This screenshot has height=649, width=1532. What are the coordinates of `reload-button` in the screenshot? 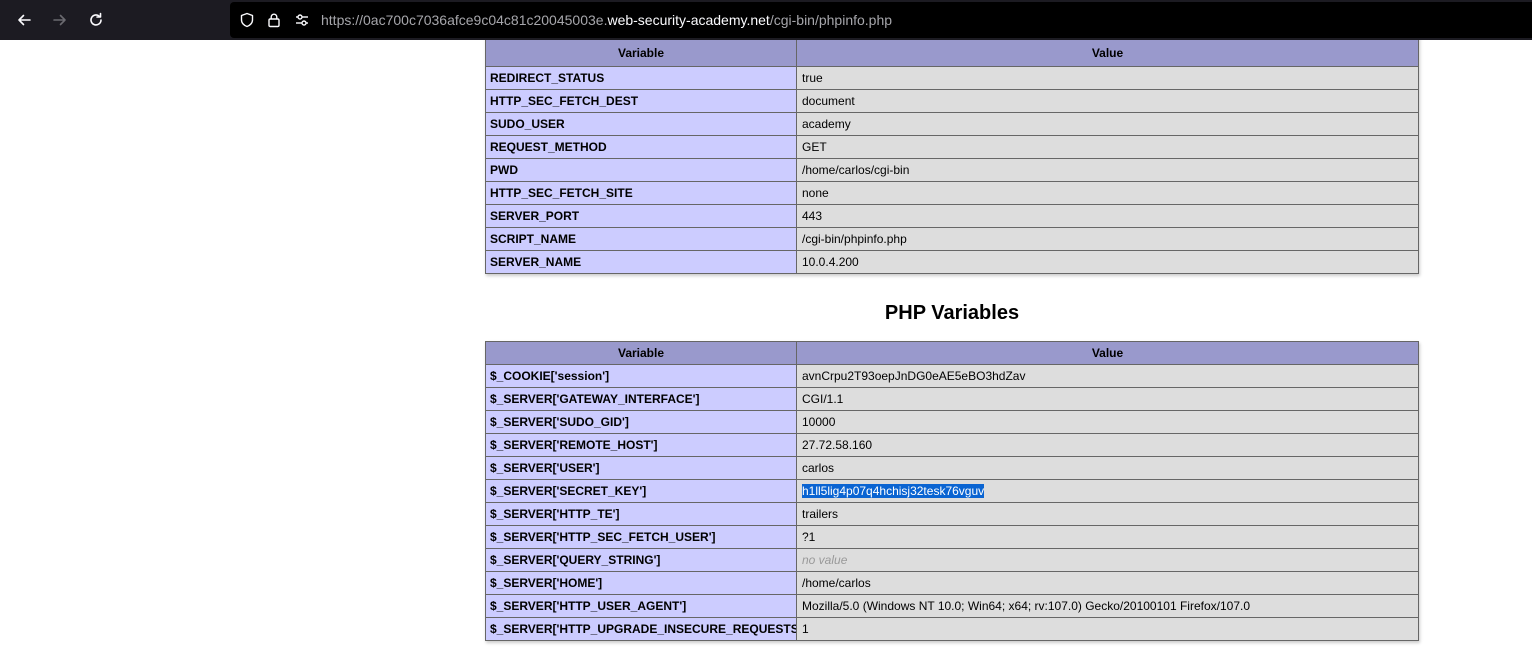 It's located at (96, 20).